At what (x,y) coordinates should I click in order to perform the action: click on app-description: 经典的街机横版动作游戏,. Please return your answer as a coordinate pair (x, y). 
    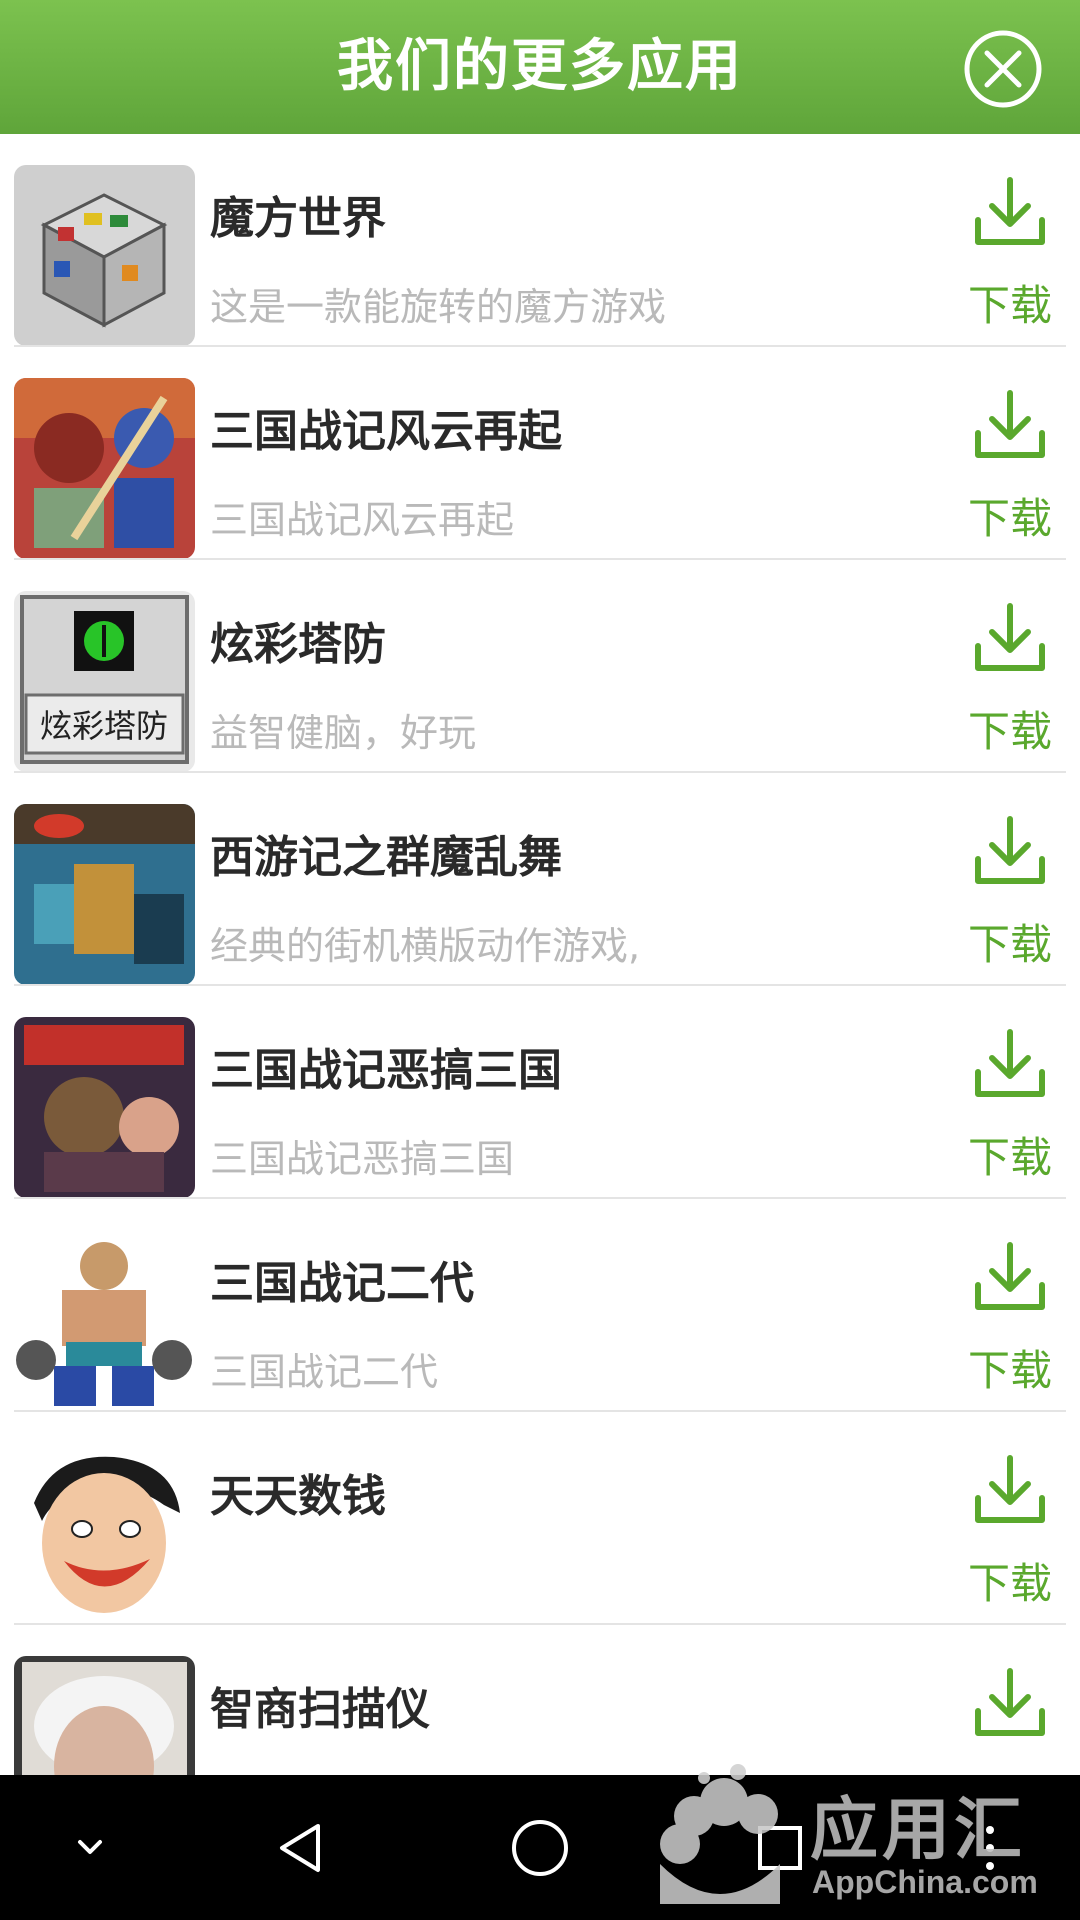
    Looking at the image, I should click on (425, 946).